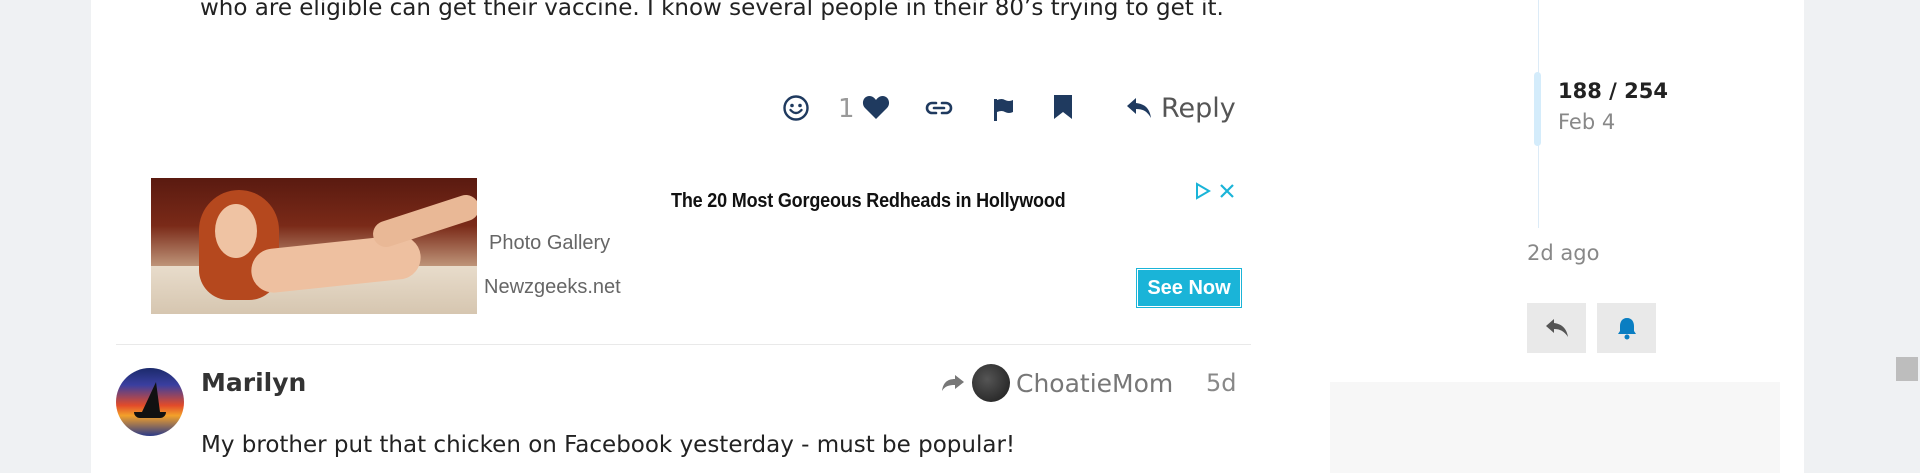 Image resolution: width=1920 pixels, height=473 pixels. Describe the element at coordinates (1203, 191) in the screenshot. I see `ad-choices-icon` at that location.